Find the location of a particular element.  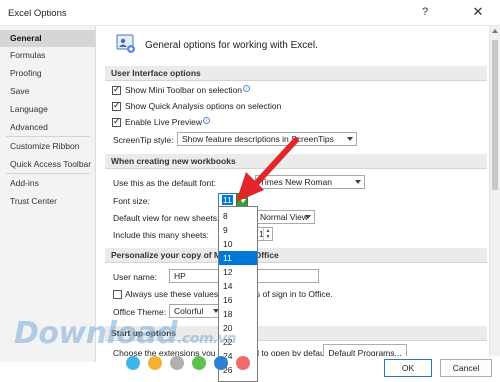

mini-toolbar-checkbox is located at coordinates (116, 89).